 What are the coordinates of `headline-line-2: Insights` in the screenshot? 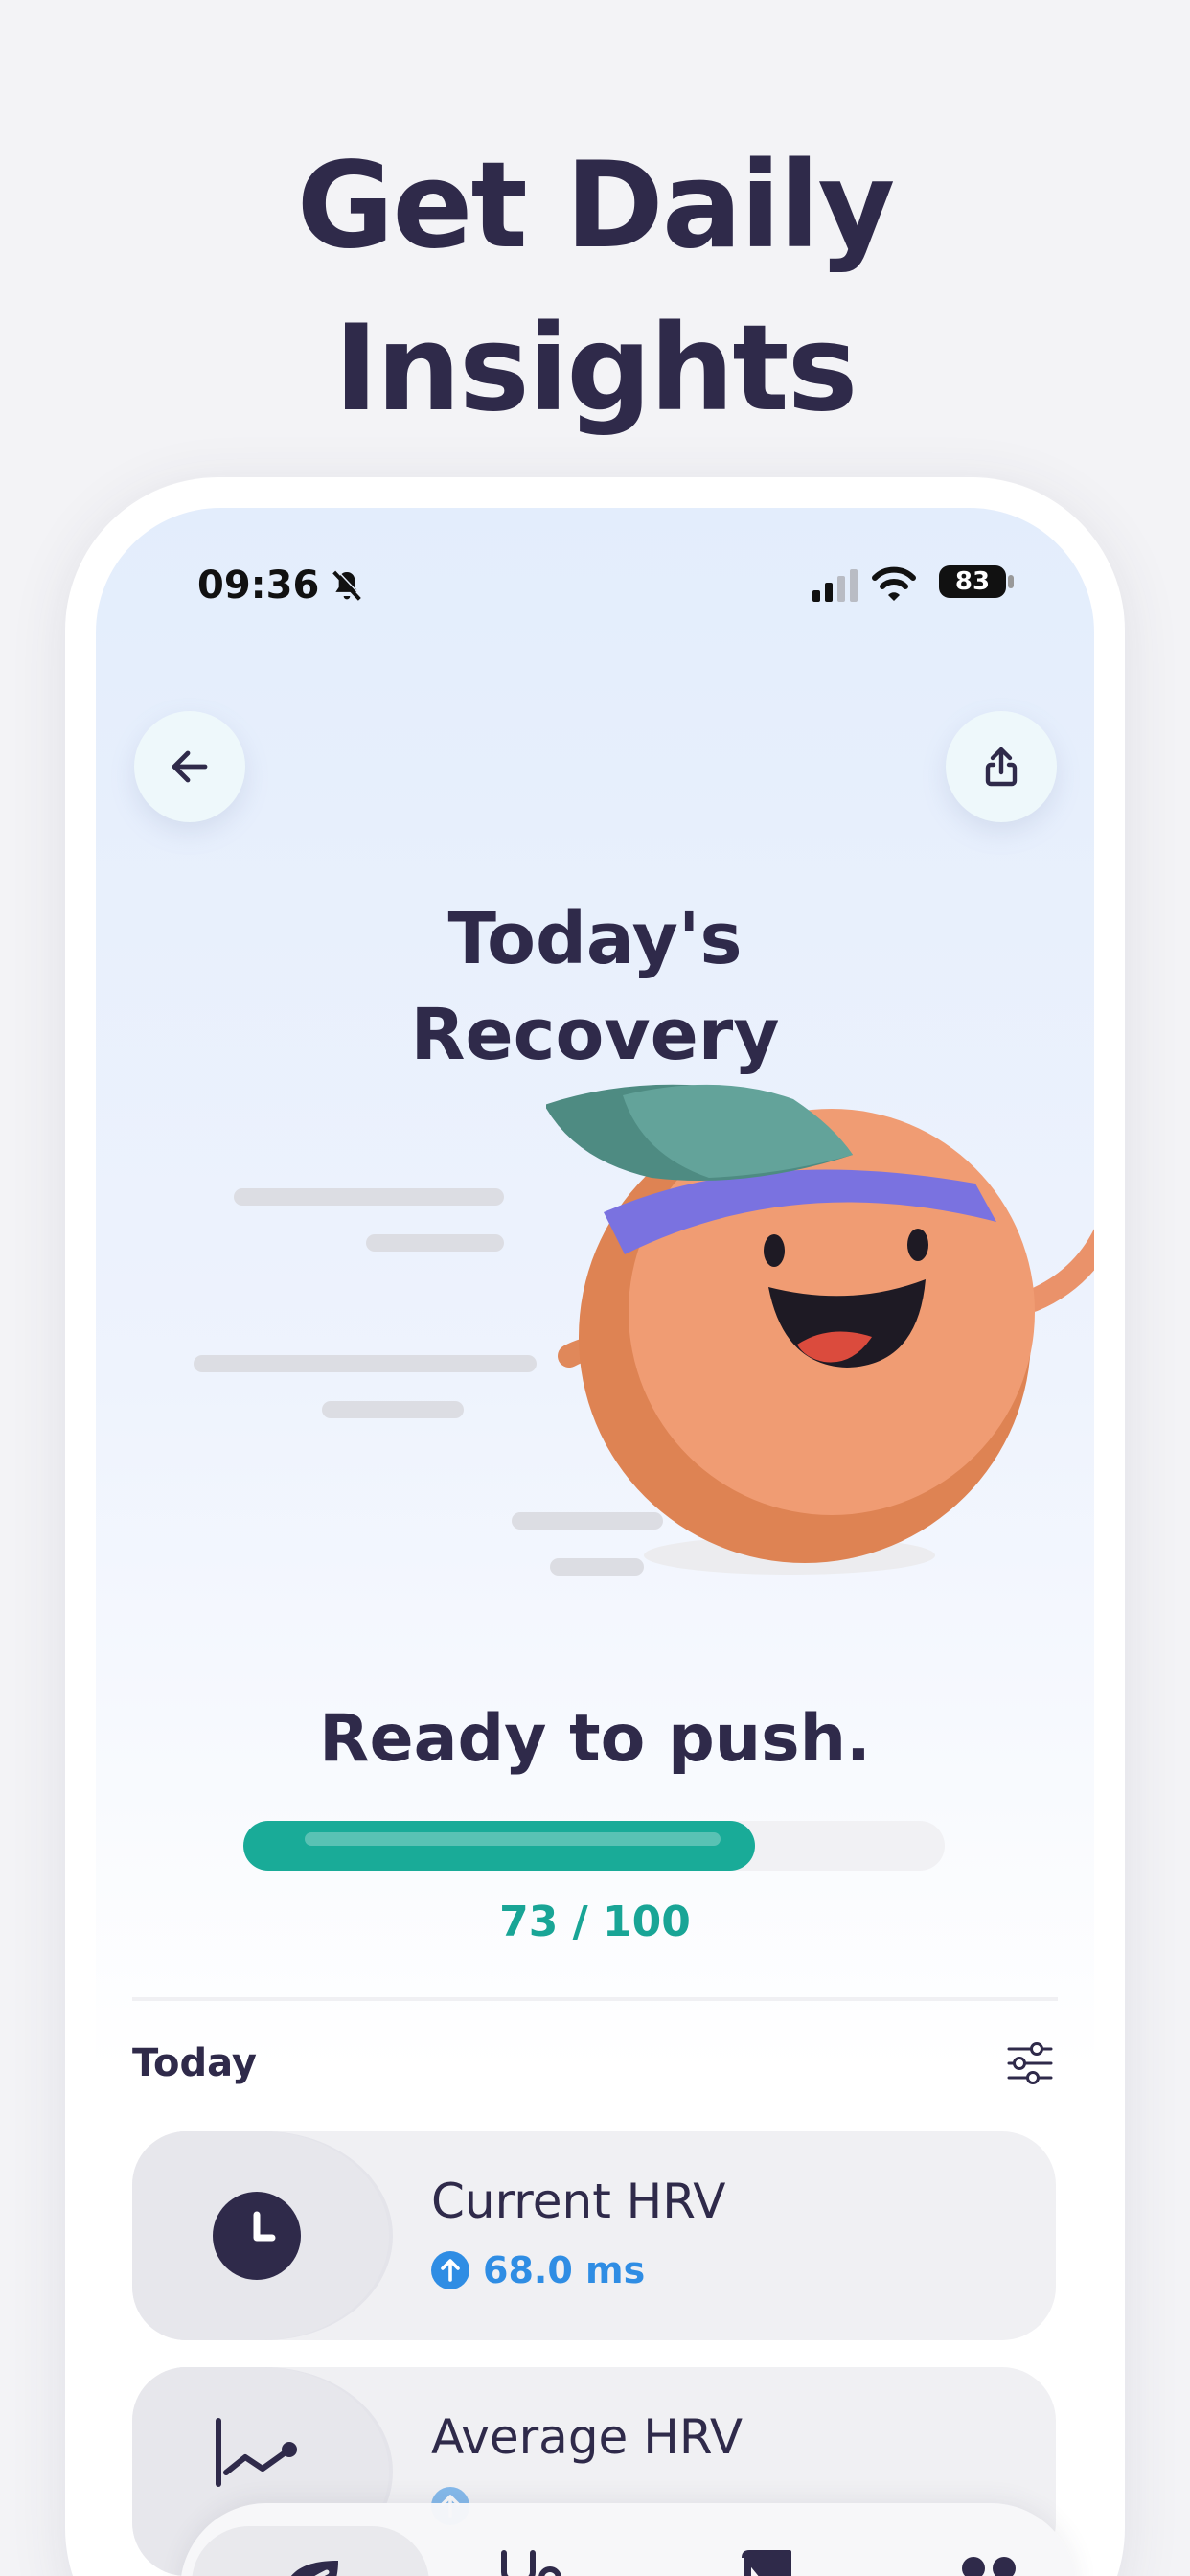 It's located at (595, 369).